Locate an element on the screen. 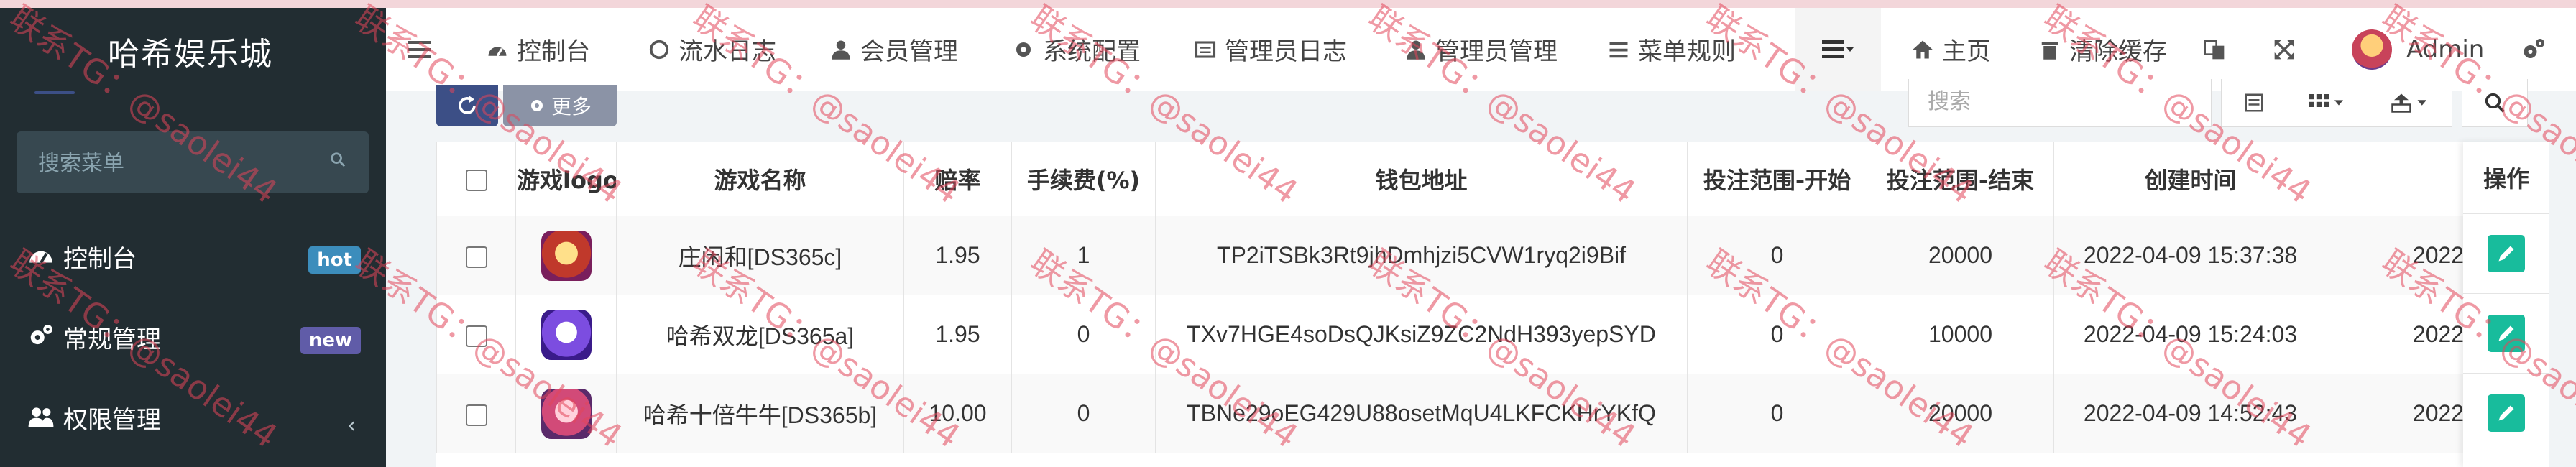  odds-cell: 10.00 is located at coordinates (957, 414).